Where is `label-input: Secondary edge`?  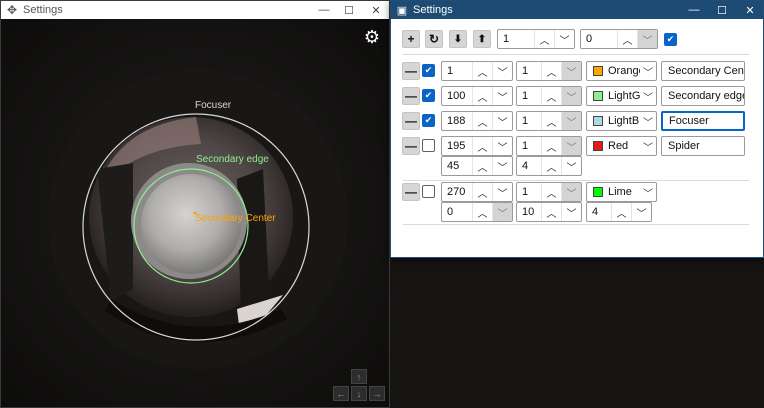 label-input: Secondary edge is located at coordinates (703, 96).